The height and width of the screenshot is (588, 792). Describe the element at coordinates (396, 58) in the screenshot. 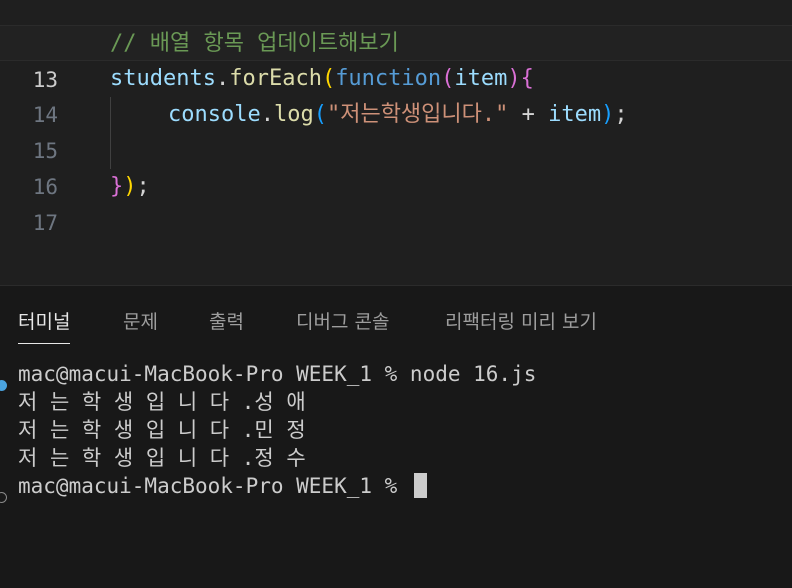

I see `editor-line-13: 13 // 배열 항목 업데이트해보기` at that location.